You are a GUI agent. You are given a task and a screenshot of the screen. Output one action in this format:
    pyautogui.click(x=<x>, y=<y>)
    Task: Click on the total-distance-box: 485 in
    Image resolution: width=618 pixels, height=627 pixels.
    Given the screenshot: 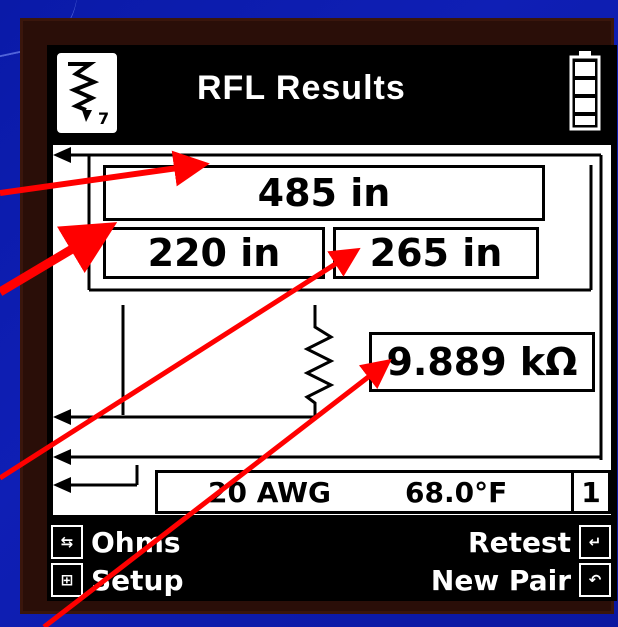 What is the action you would take?
    pyautogui.click(x=324, y=193)
    